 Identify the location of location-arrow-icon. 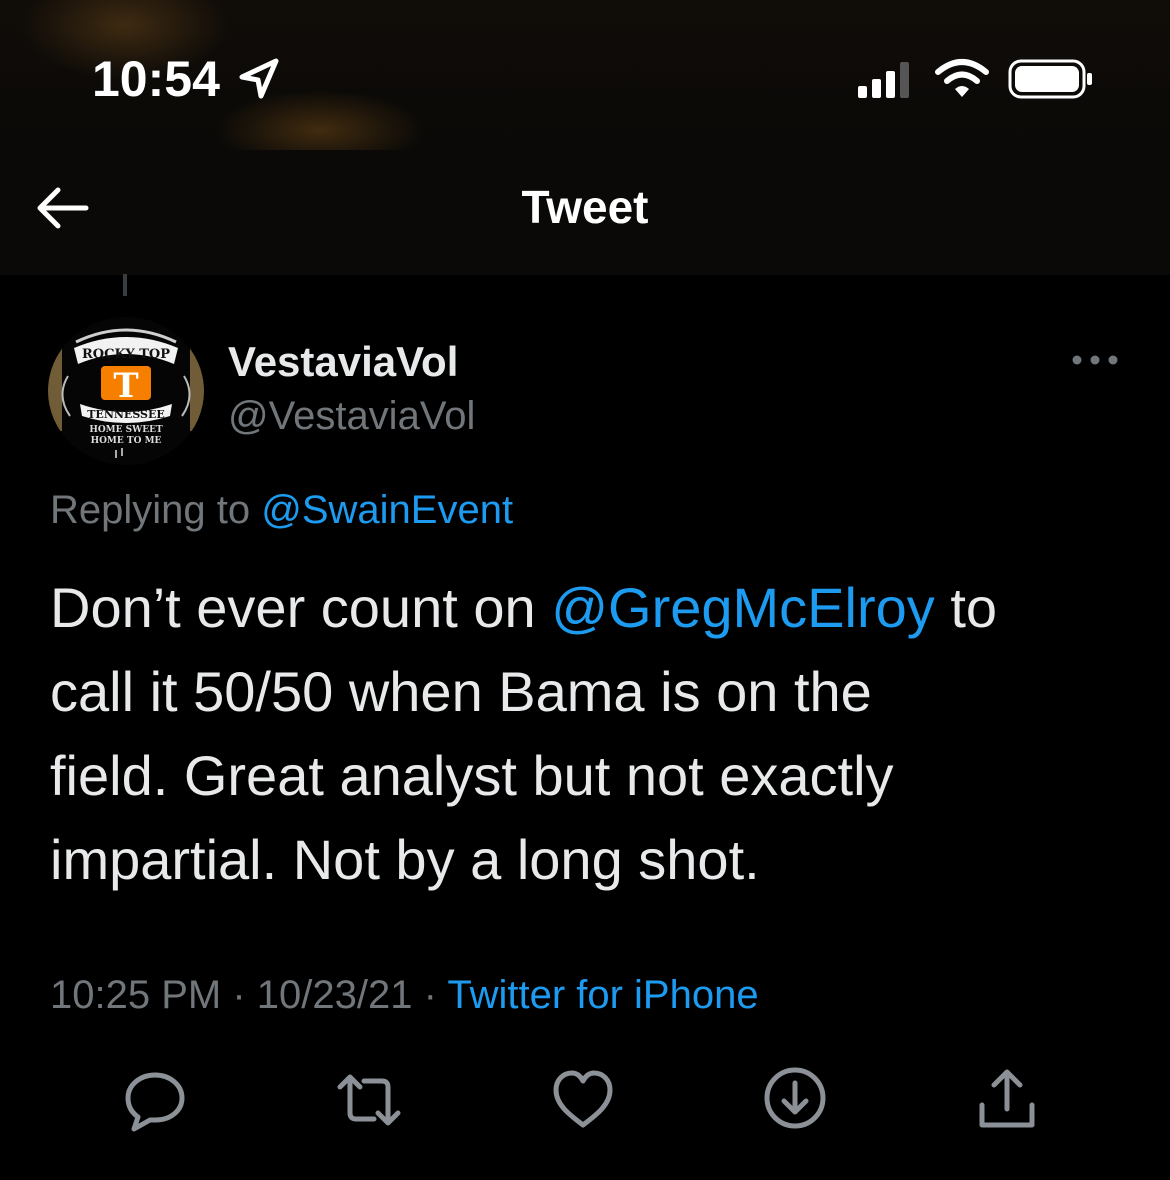
(259, 78).